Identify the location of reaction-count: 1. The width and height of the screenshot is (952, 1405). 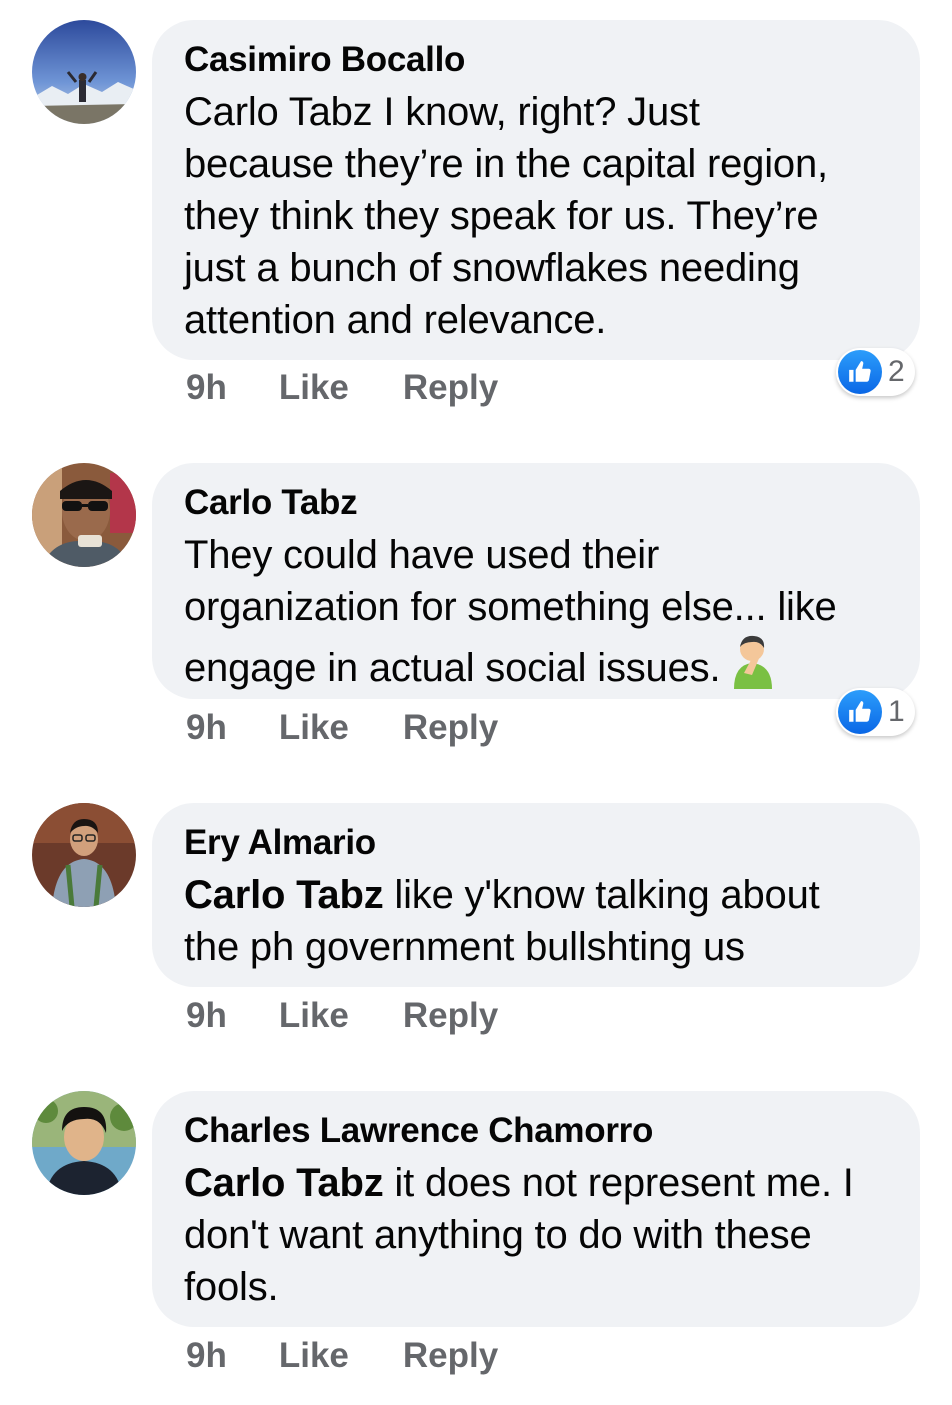
(896, 711).